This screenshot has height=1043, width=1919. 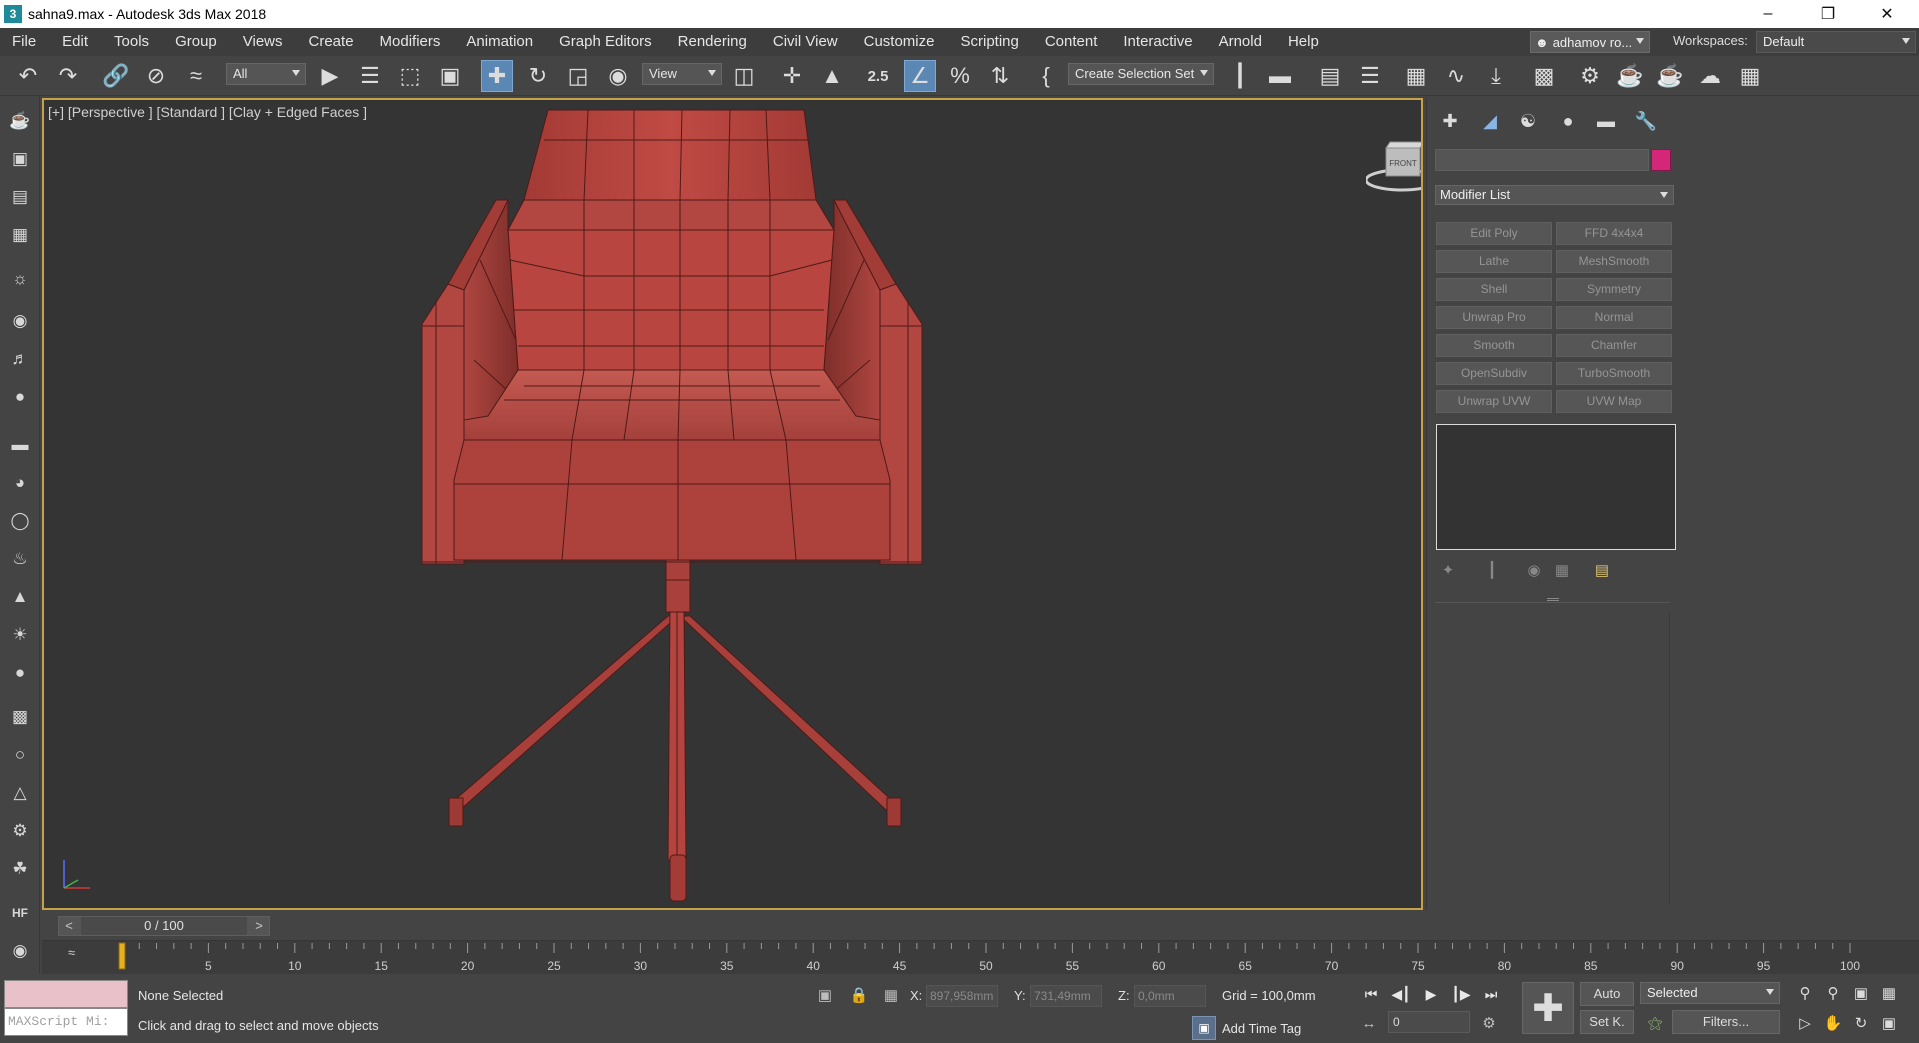 What do you see at coordinates (1606, 121) in the screenshot?
I see `display-tab: ▬` at bounding box center [1606, 121].